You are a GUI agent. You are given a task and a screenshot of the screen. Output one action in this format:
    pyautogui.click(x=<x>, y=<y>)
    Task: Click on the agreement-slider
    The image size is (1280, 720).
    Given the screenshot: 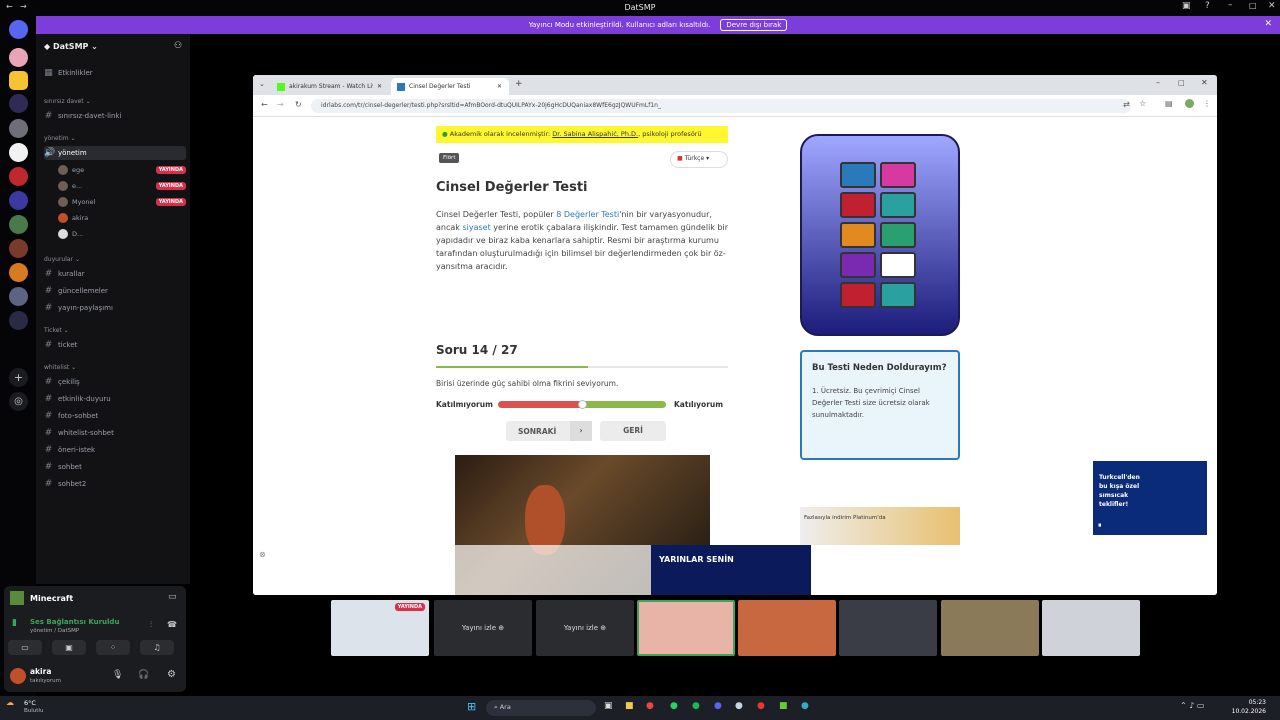 What is the action you would take?
    pyautogui.click(x=582, y=404)
    